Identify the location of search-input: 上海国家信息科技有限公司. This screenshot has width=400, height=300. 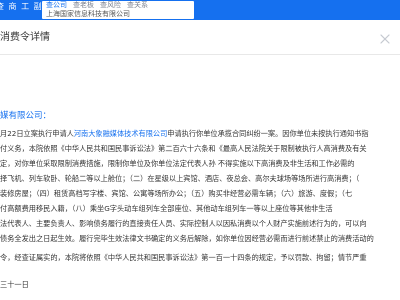
(118, 14).